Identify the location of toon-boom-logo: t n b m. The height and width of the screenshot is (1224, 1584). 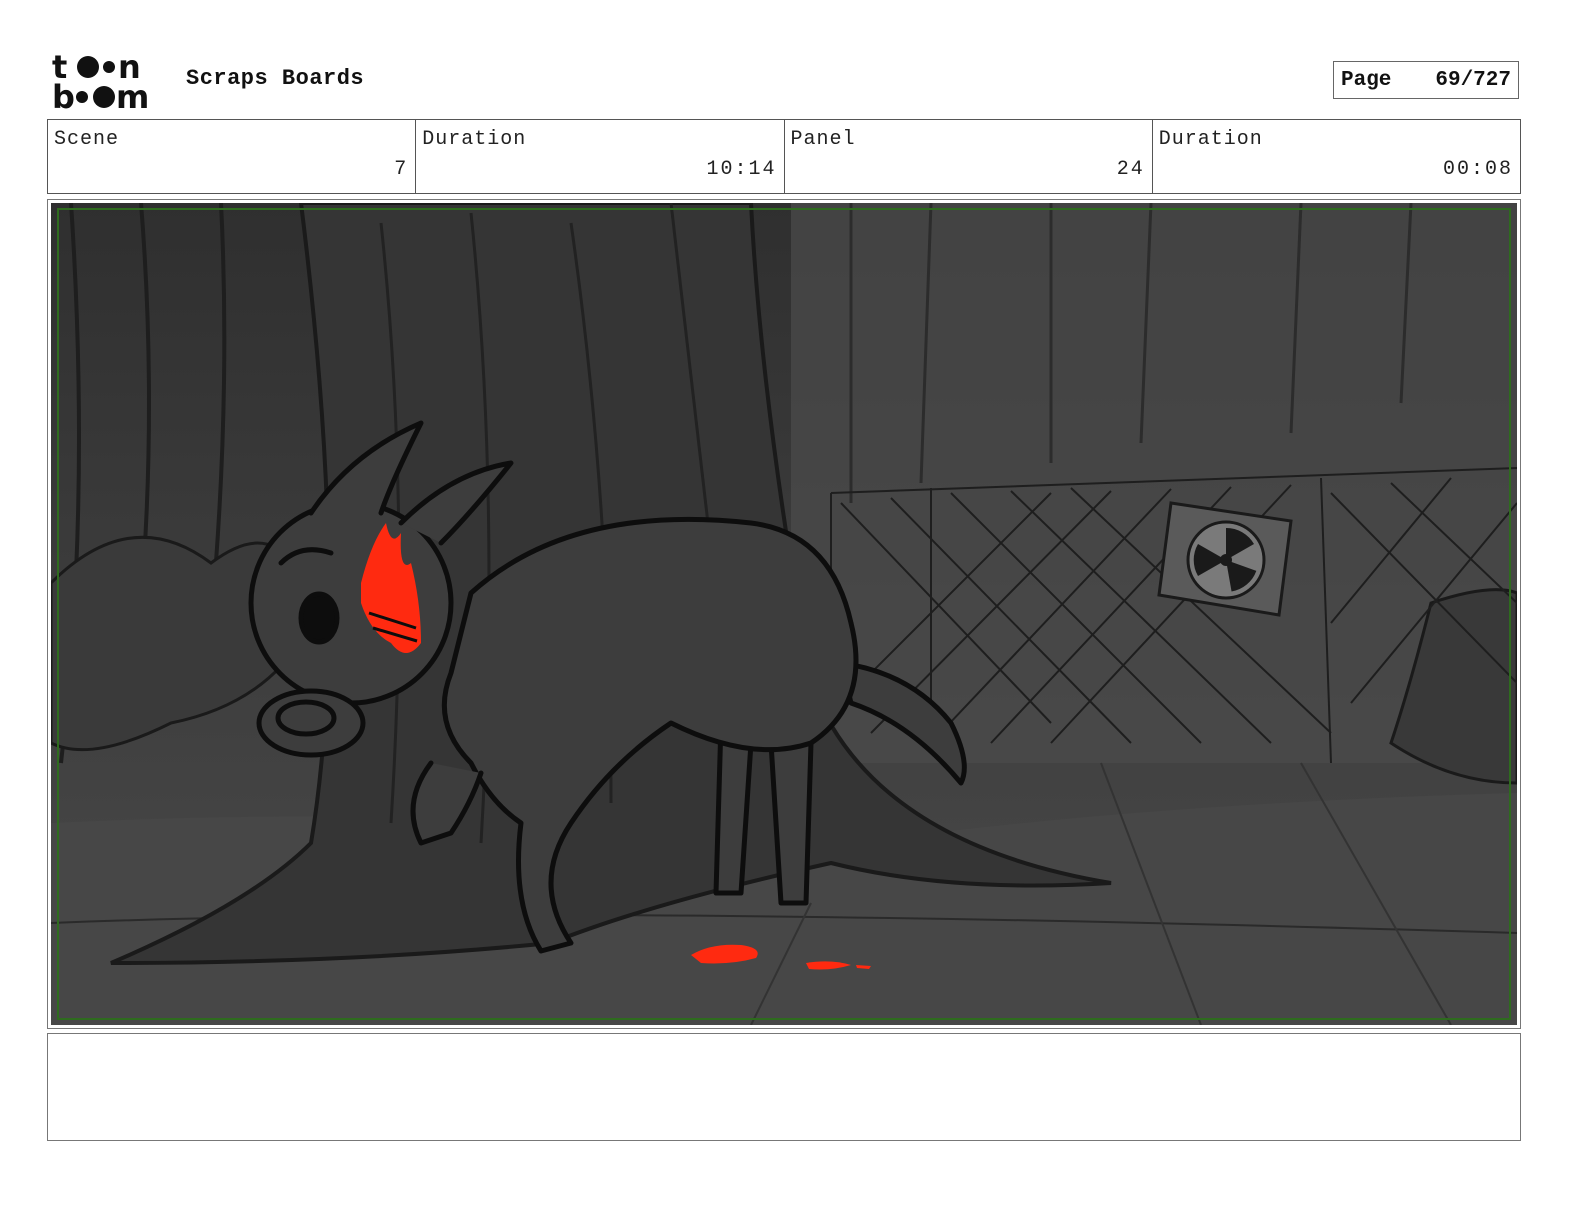
(100, 81).